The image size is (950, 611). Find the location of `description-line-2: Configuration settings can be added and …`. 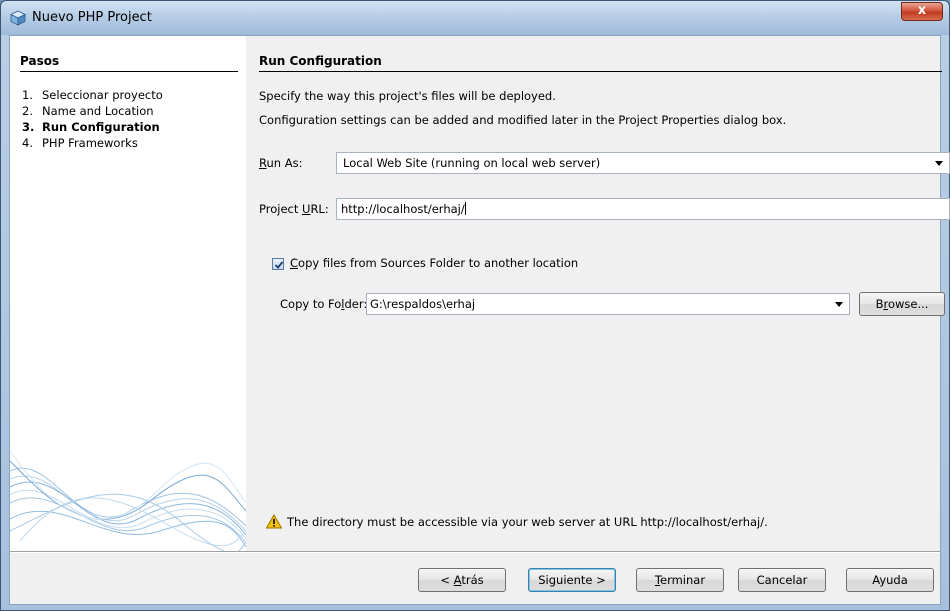

description-line-2: Configuration settings can be added and … is located at coordinates (523, 120).